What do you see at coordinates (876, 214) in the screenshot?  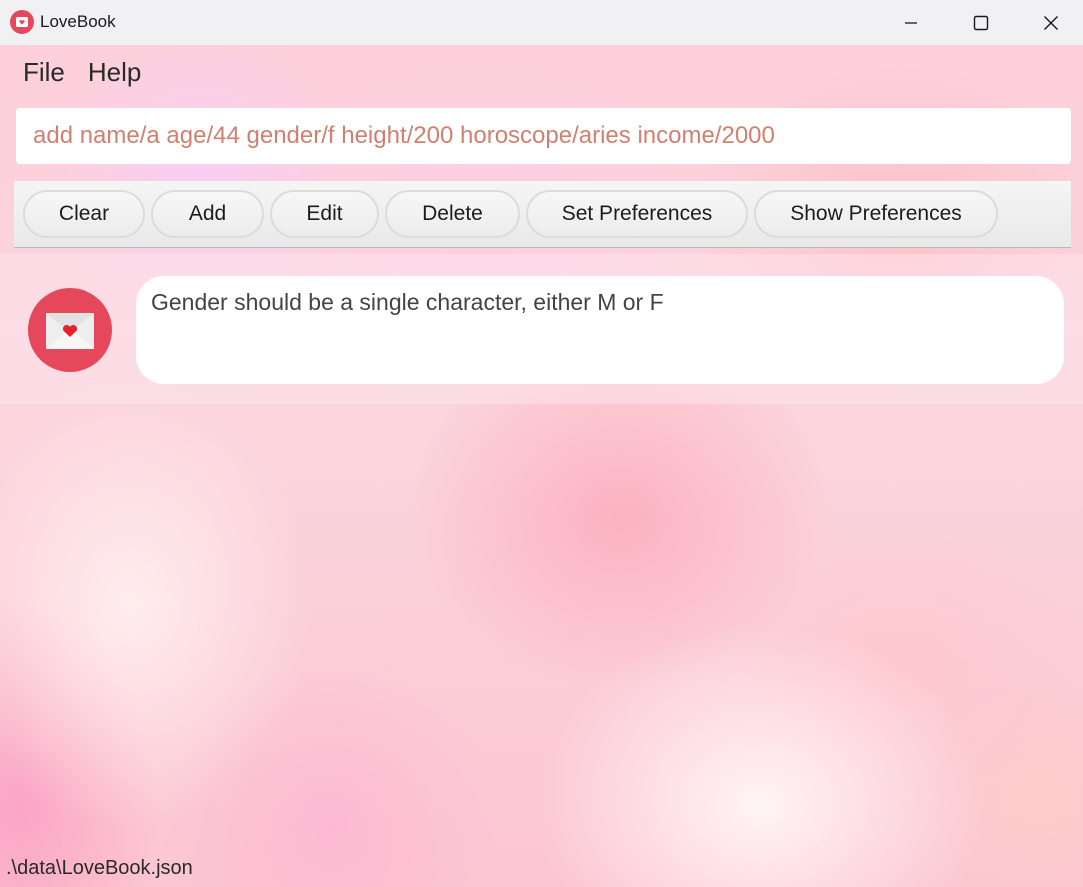 I see `show-preferences-button: Show Preferences` at bounding box center [876, 214].